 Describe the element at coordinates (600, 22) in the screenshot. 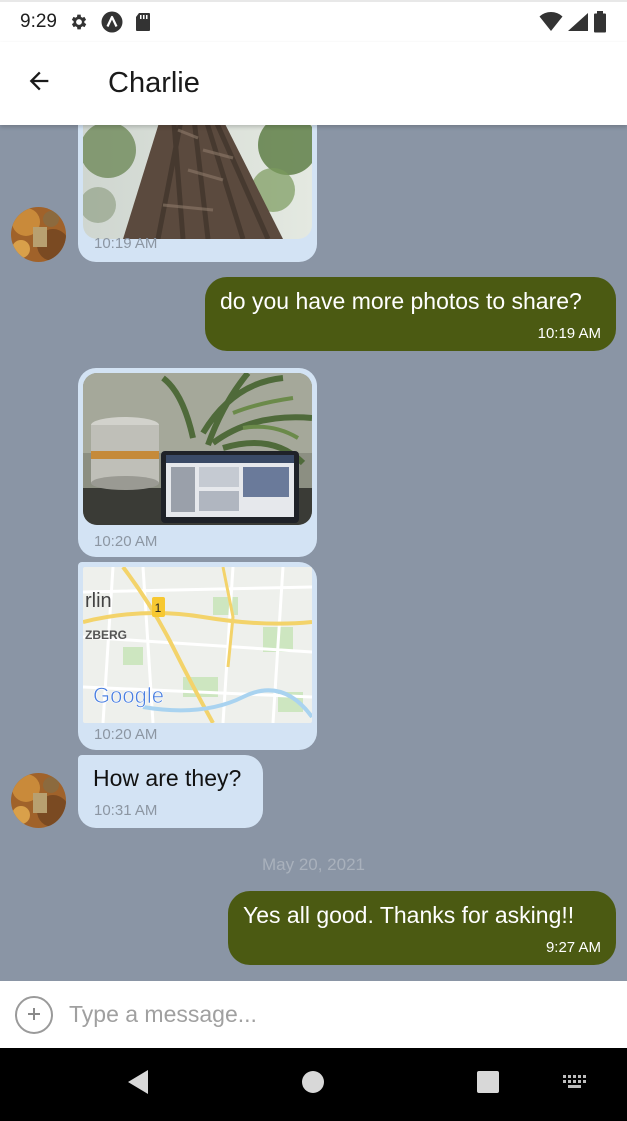

I see `battery-icon` at that location.